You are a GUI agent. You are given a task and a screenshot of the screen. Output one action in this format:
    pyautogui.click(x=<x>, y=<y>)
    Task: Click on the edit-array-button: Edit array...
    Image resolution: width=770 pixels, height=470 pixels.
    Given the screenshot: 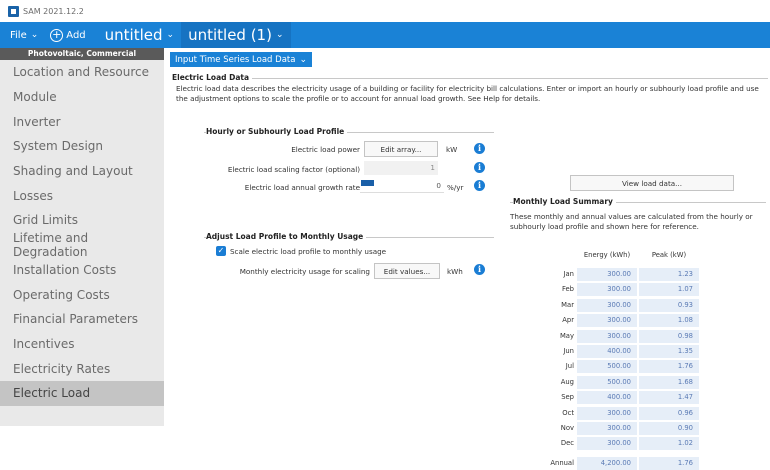 What is the action you would take?
    pyautogui.click(x=401, y=149)
    